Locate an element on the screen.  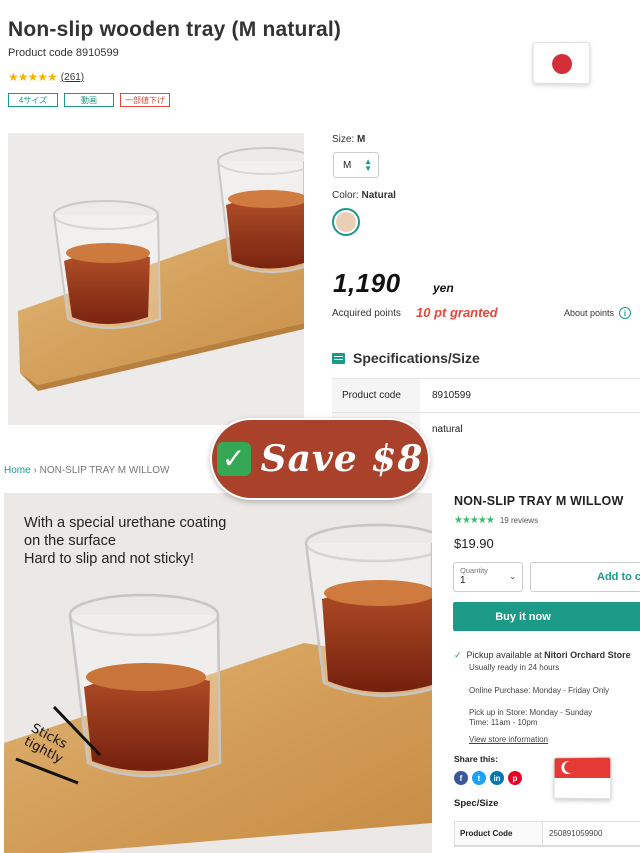
spec-table: Product Code 250891059900 is located at coordinates (547, 834).